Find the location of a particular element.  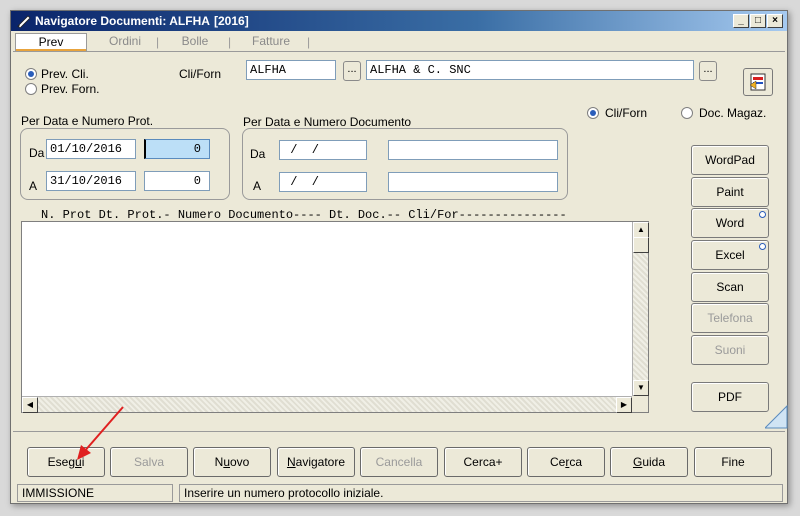

cliforn-label: Cli/Forn is located at coordinates (200, 74).